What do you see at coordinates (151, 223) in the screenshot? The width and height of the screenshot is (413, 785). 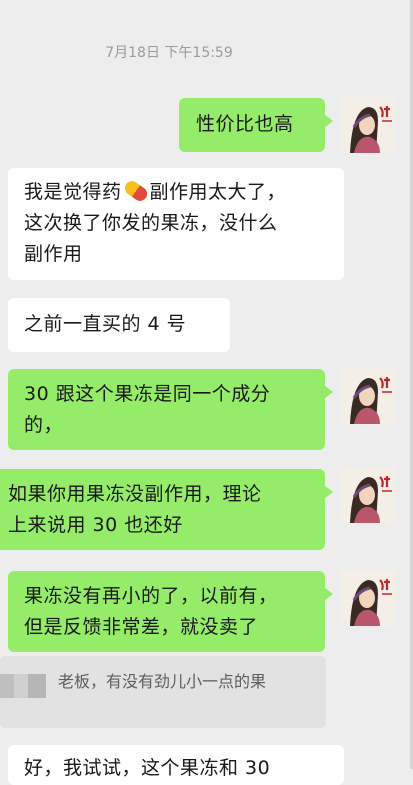 I see `message-text: 这次换了你发的果冻，没什么` at bounding box center [151, 223].